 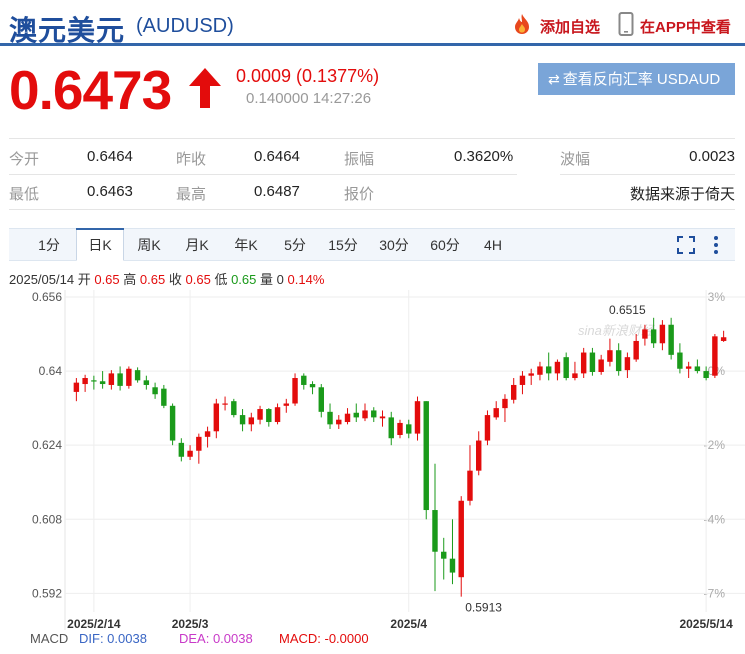 I want to click on x-tick-label: 2025/2/14, so click(x=94, y=623).